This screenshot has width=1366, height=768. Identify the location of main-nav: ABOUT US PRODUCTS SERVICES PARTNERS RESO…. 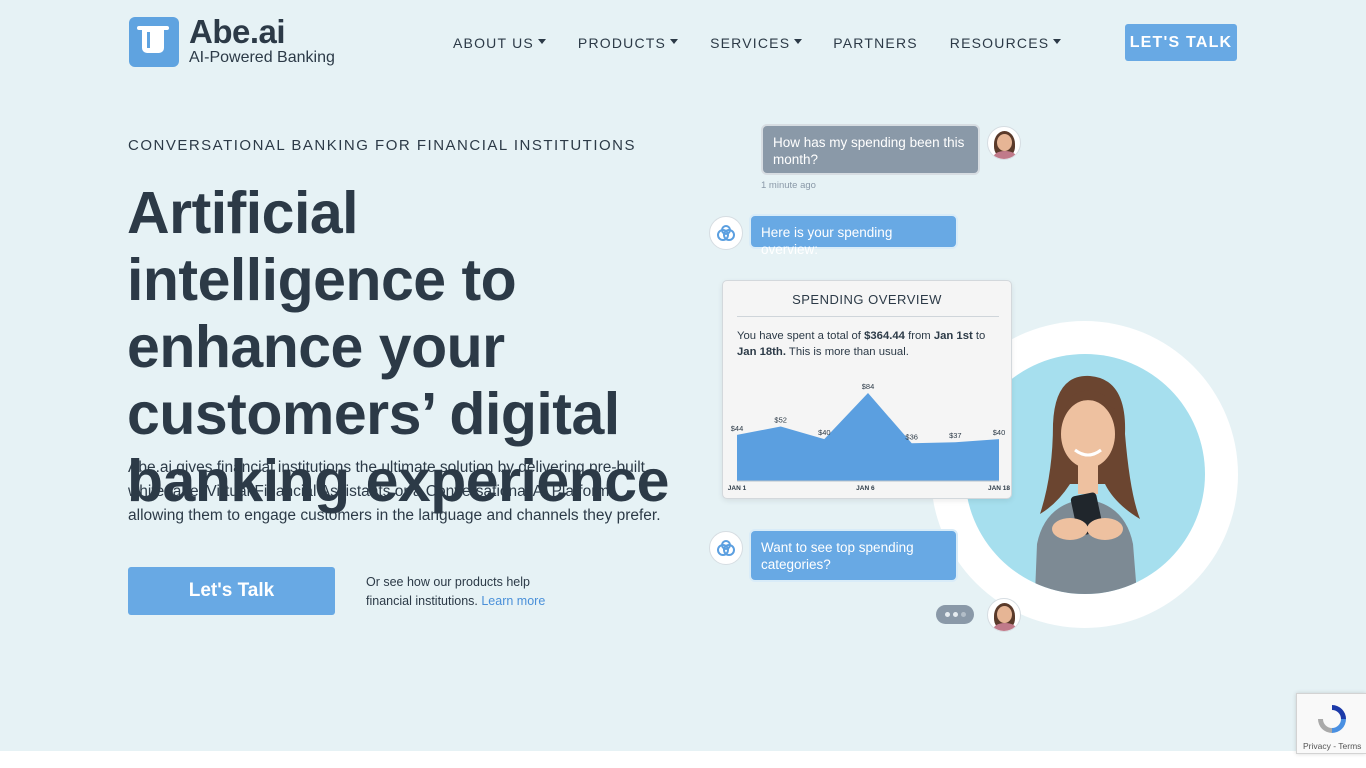
(757, 43).